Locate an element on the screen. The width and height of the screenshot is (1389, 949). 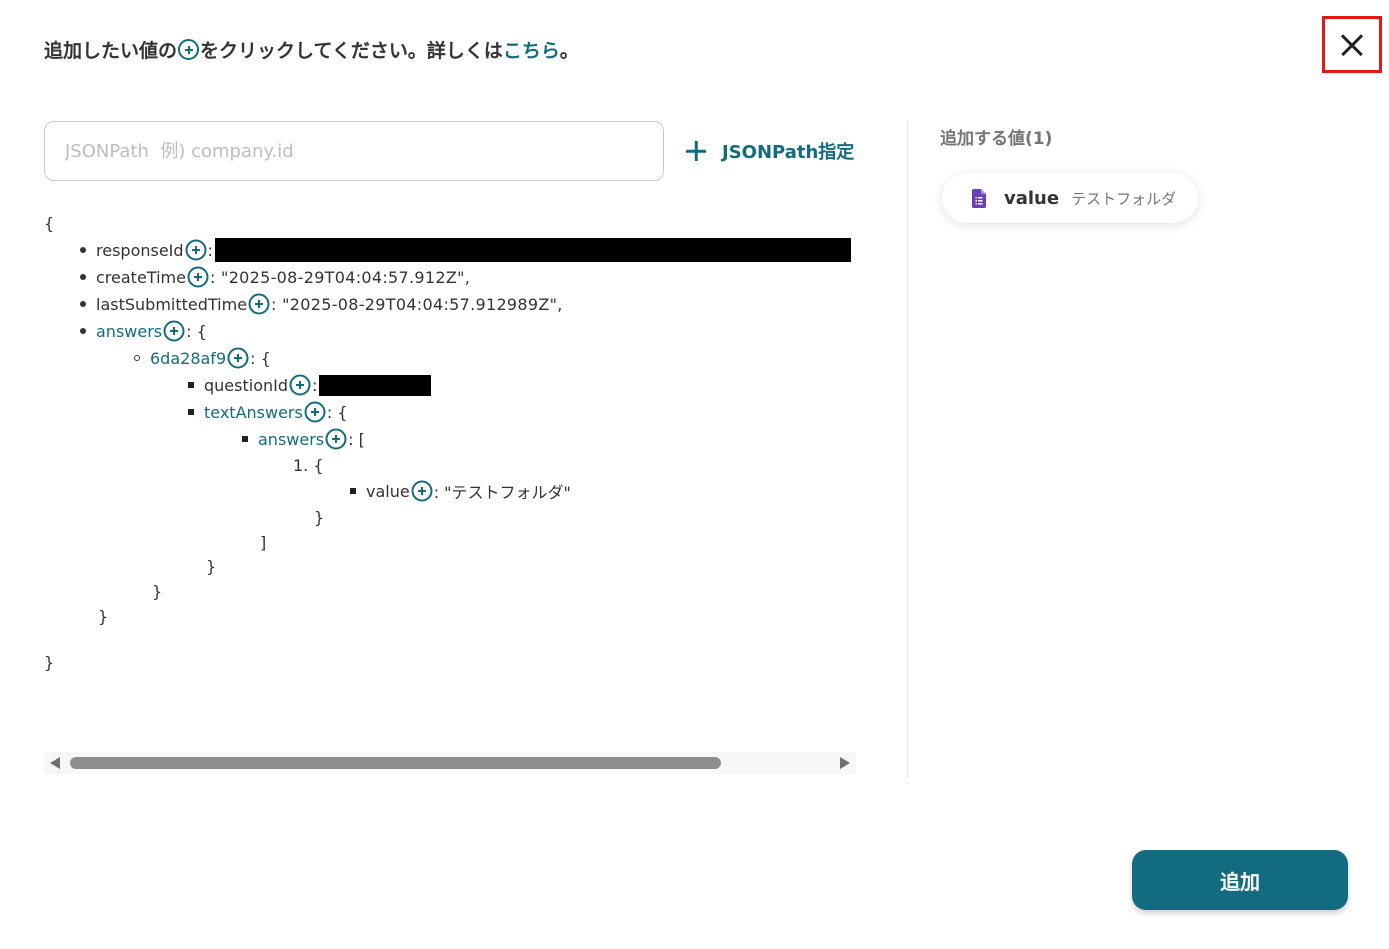
list-item-open: 1. { is located at coordinates (308, 465).